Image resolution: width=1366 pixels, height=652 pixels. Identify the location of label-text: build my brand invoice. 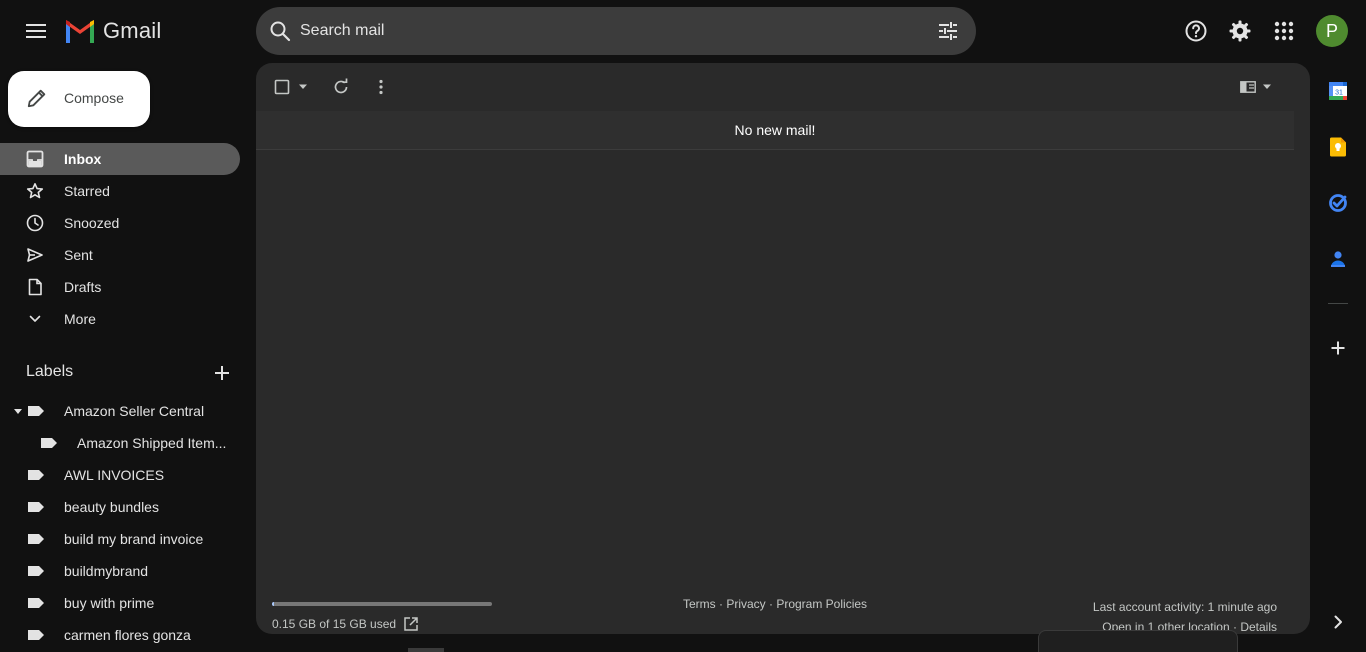
(134, 539).